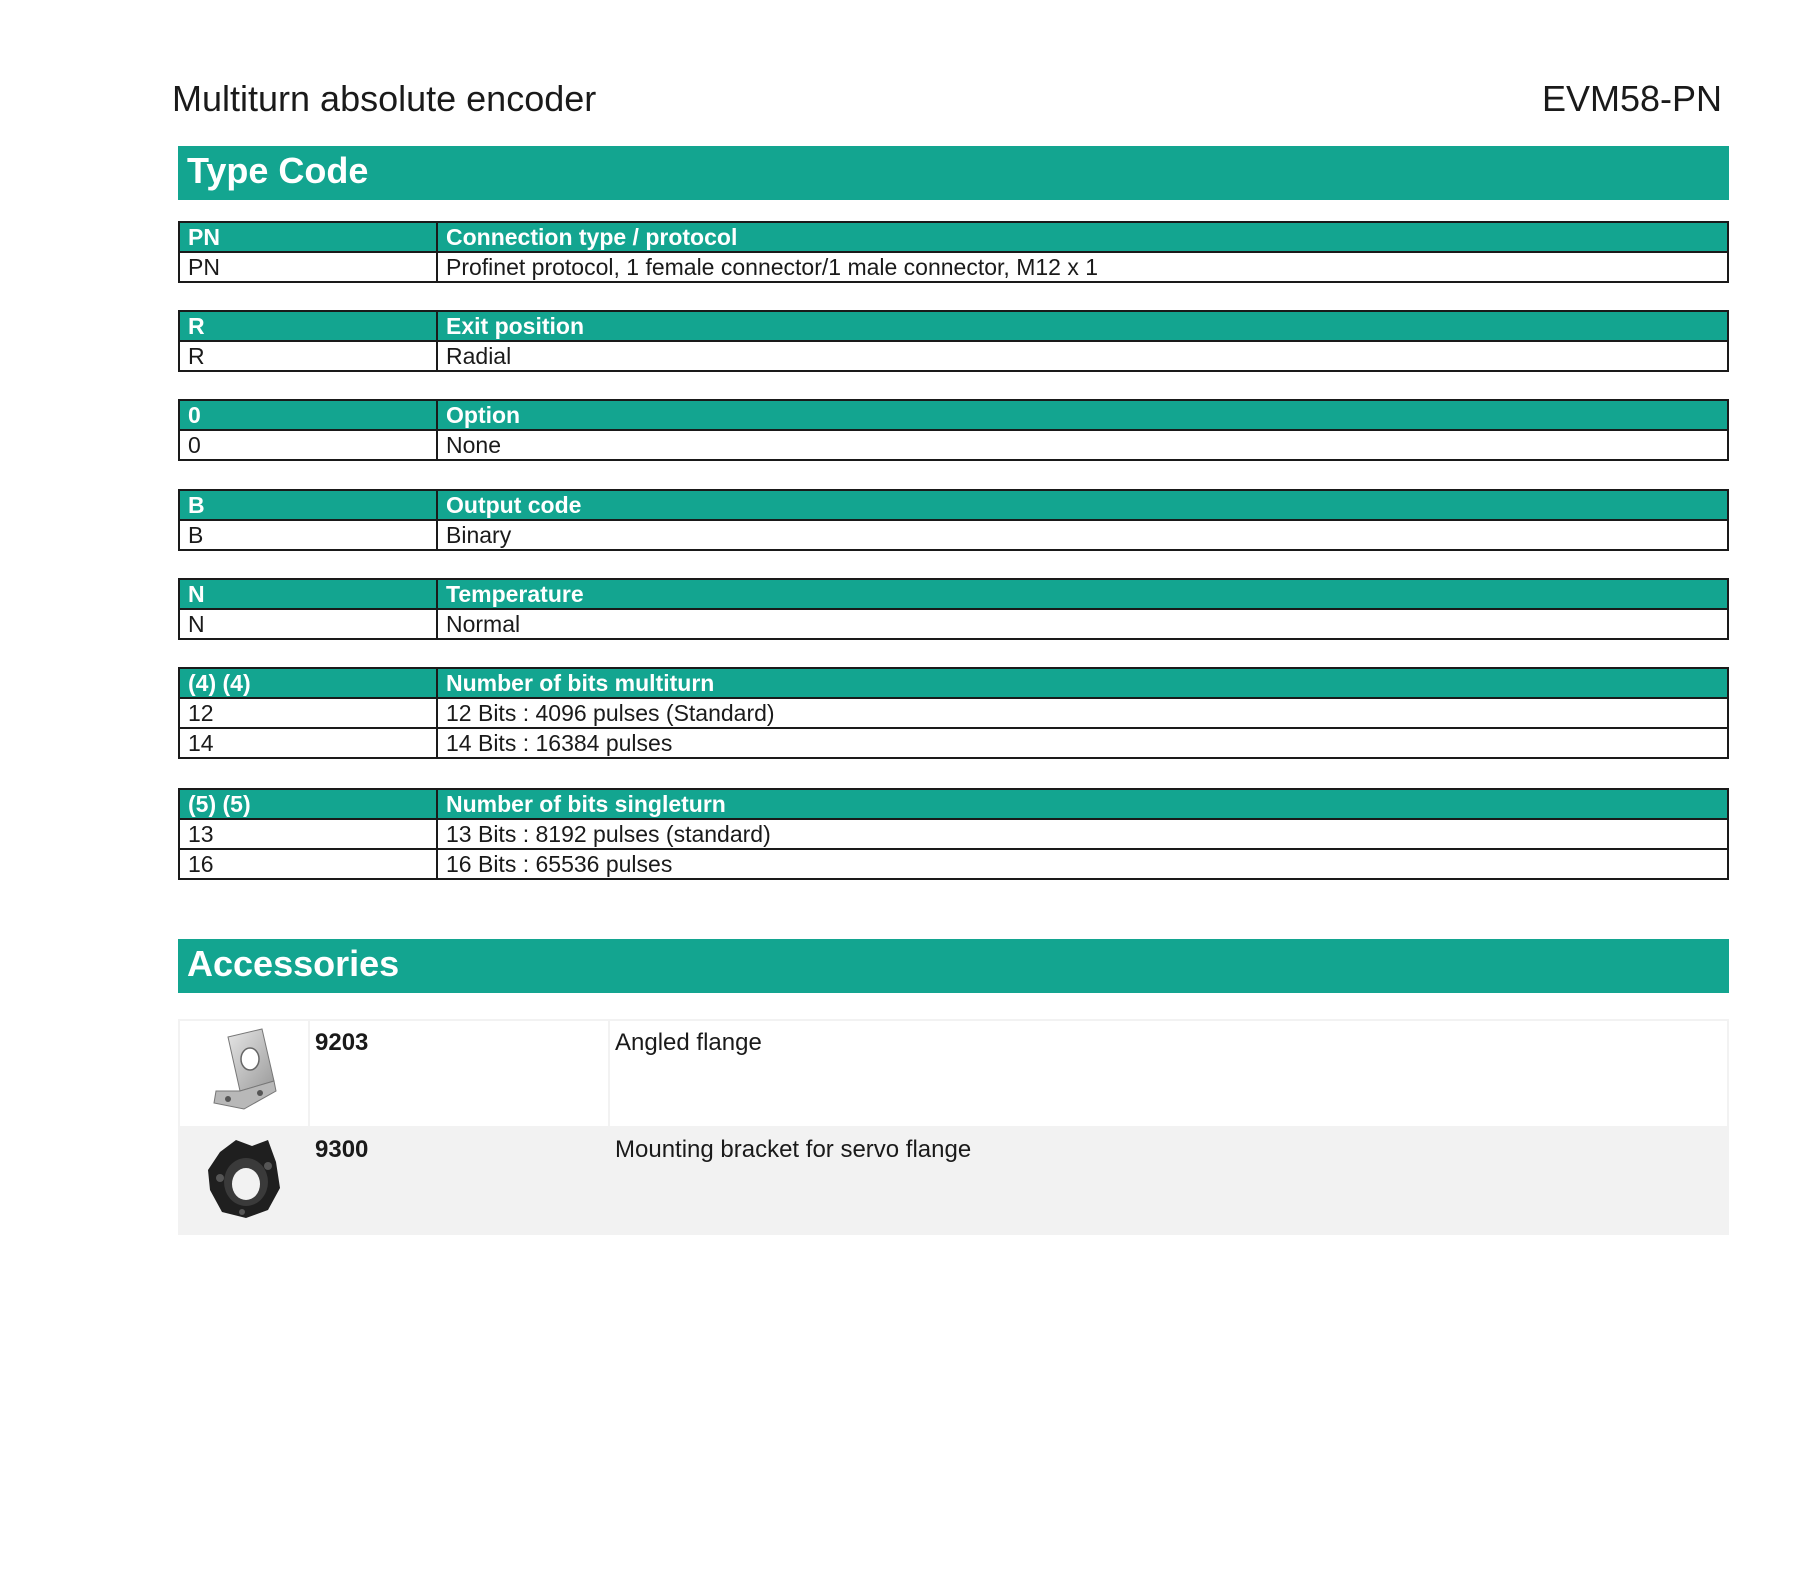 The height and width of the screenshot is (1594, 1799). Describe the element at coordinates (459, 1073) in the screenshot. I see `accessory-number: 9203` at that location.